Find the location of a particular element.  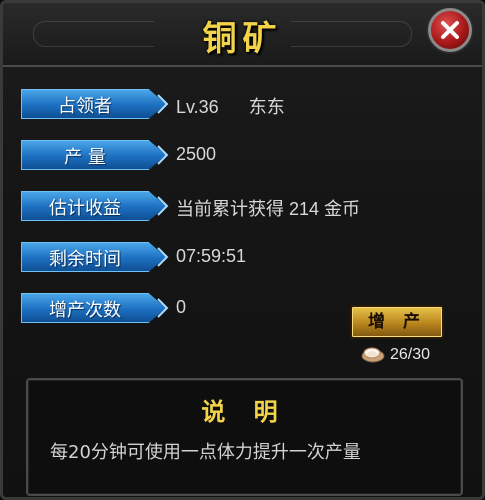

time-left-label: 剩余时间 is located at coordinates (85, 259).